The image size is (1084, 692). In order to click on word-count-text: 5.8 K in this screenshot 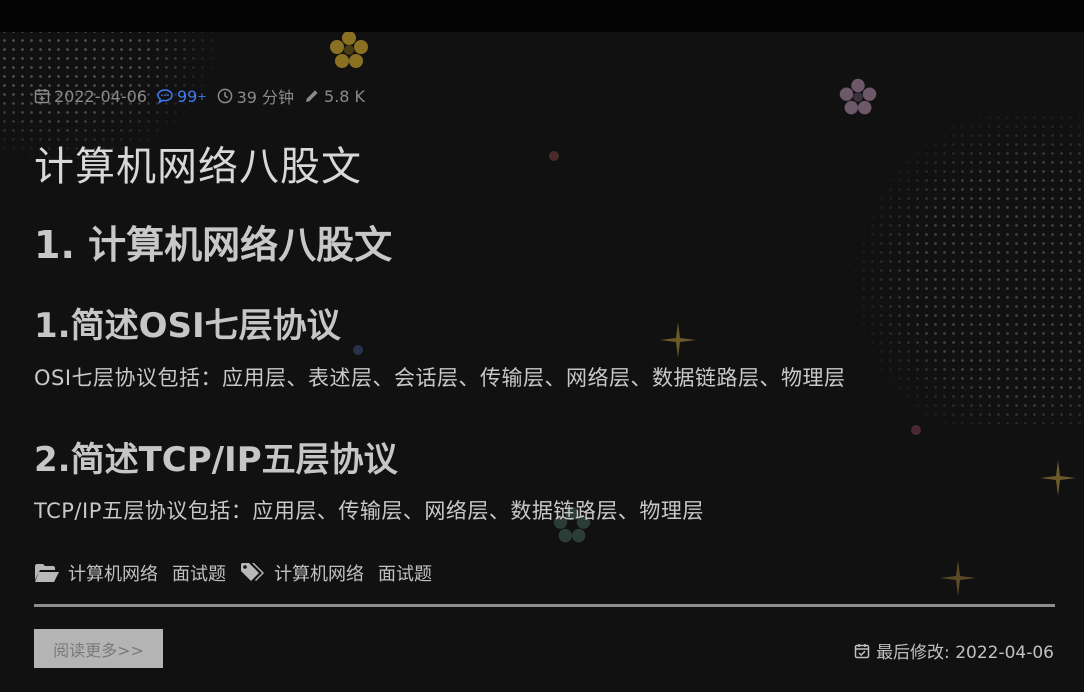, I will do `click(345, 96)`.